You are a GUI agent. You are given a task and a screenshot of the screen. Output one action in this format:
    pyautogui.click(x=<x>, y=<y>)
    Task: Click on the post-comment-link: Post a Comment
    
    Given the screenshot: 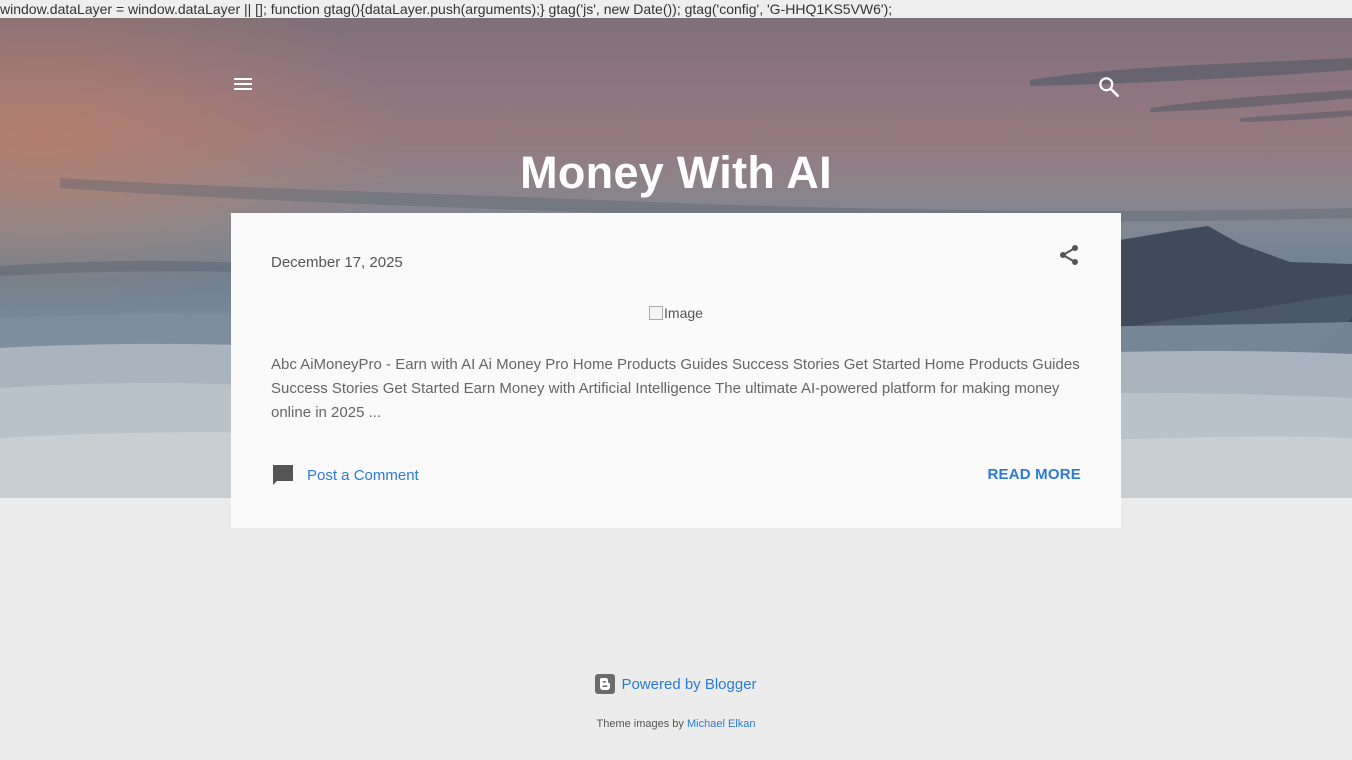 What is the action you would take?
    pyautogui.click(x=345, y=475)
    